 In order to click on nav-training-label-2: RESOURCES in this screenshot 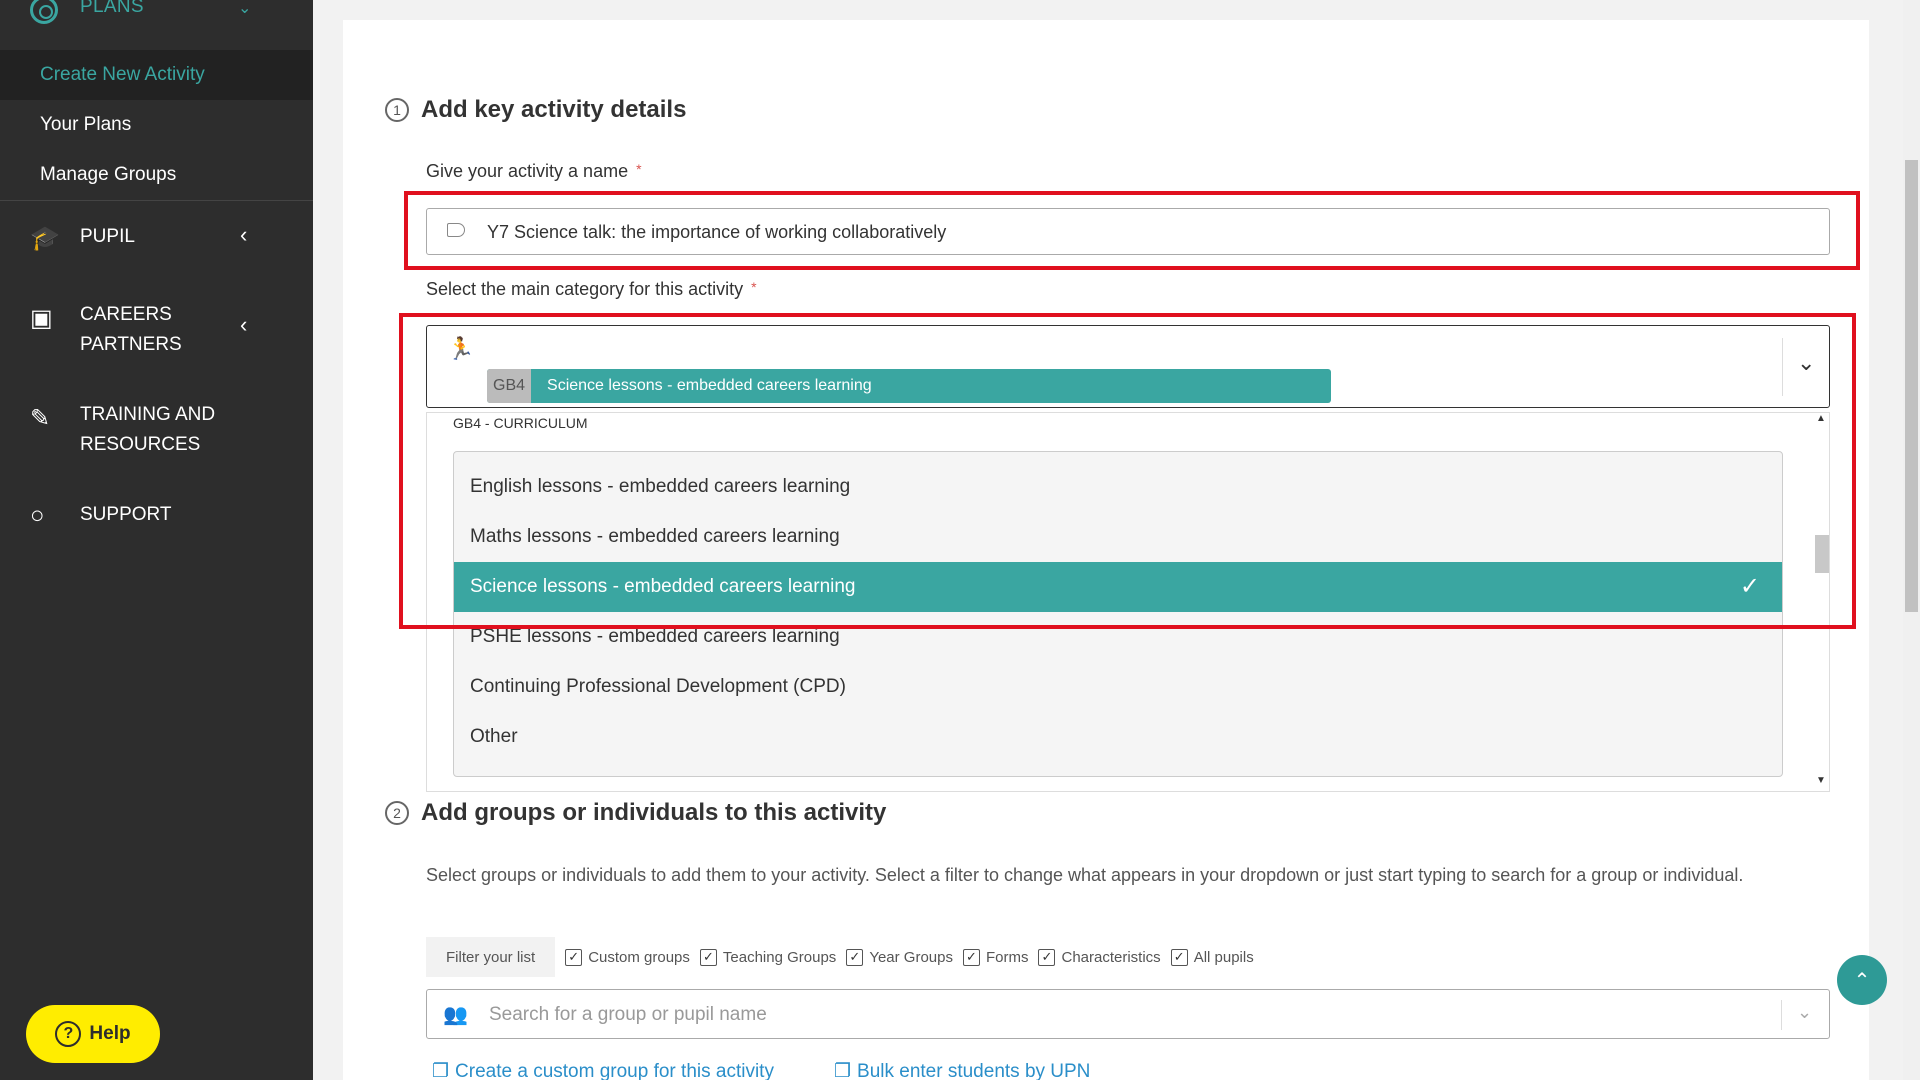, I will do `click(140, 444)`.